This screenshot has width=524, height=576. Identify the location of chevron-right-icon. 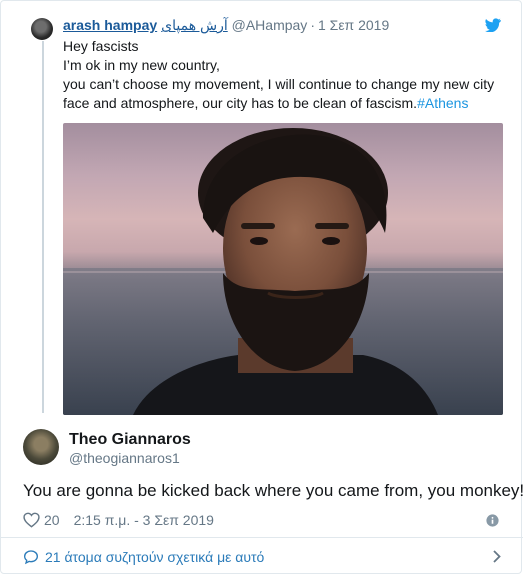
(497, 556).